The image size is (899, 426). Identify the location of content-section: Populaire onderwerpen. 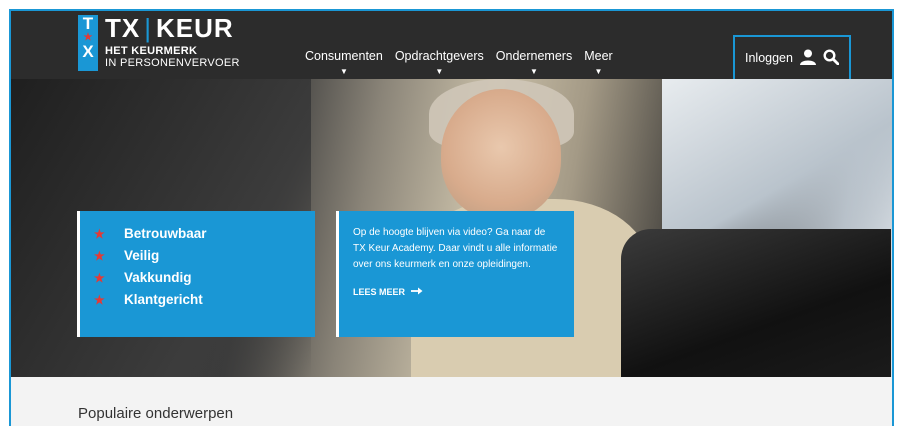
(451, 401).